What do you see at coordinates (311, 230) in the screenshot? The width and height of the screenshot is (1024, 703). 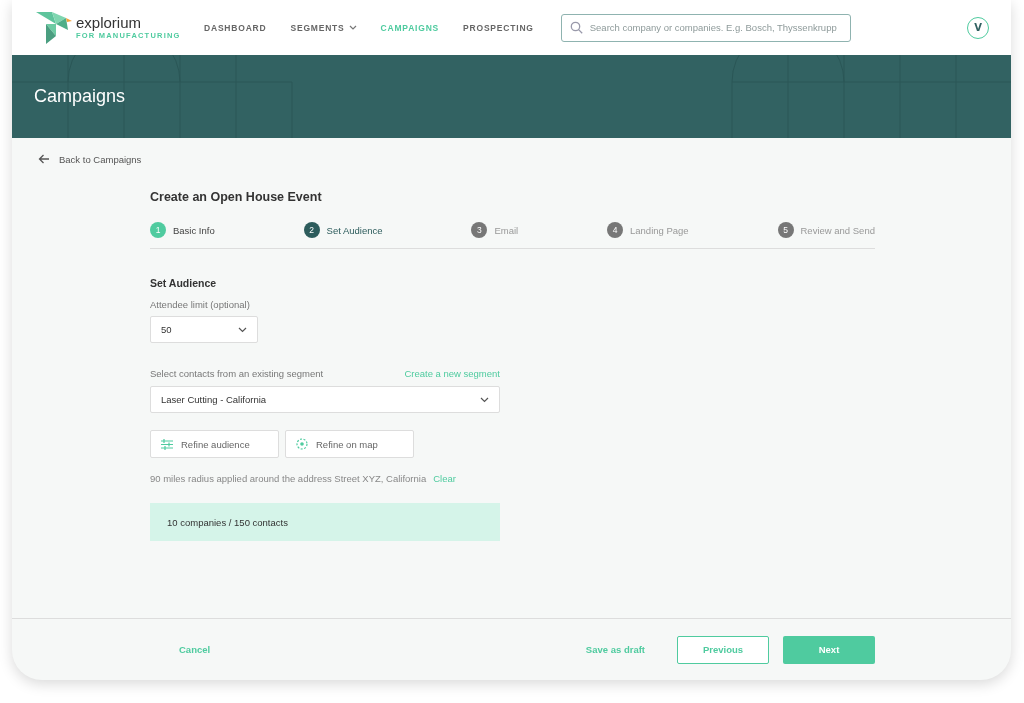 I see `step-number: 2` at bounding box center [311, 230].